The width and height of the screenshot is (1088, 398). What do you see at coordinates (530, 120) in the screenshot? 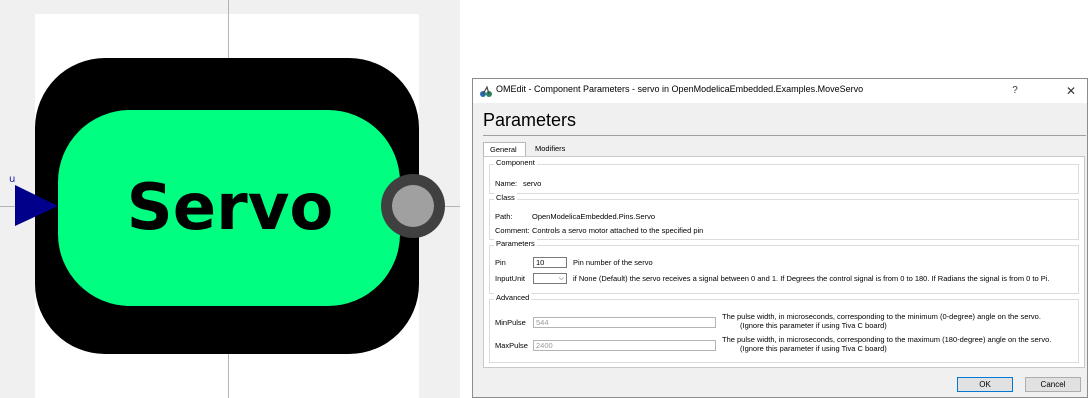
I see `parameters-heading: Parameters` at bounding box center [530, 120].